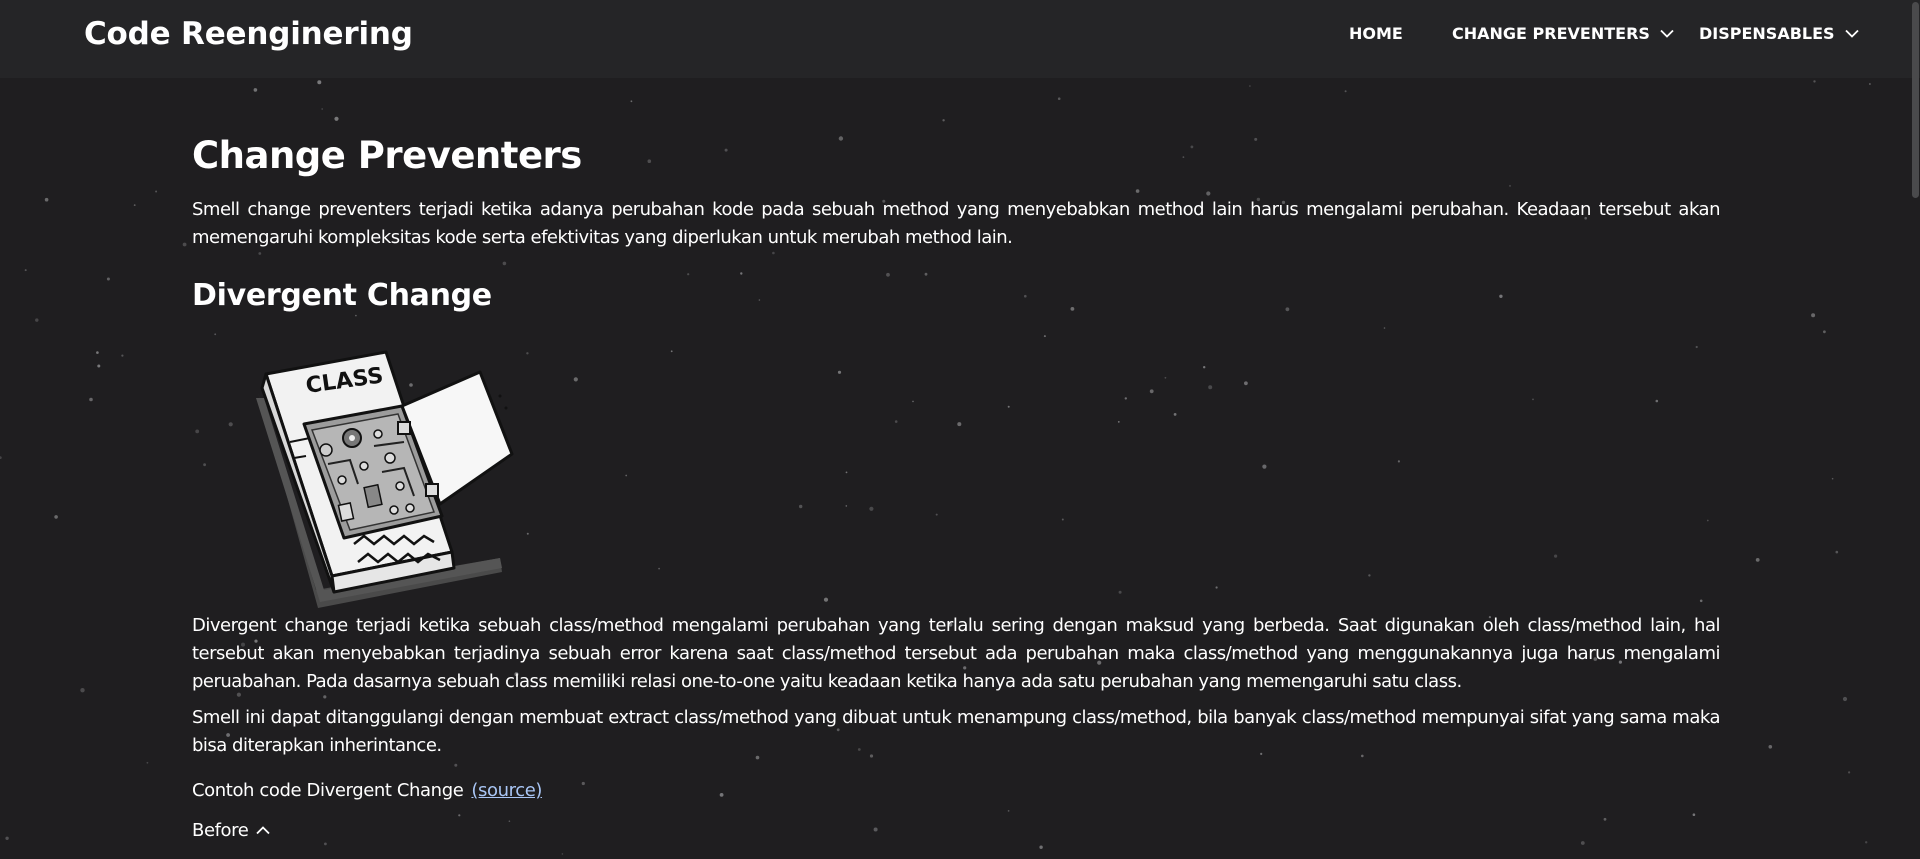  I want to click on before-toggle: Before, so click(231, 830).